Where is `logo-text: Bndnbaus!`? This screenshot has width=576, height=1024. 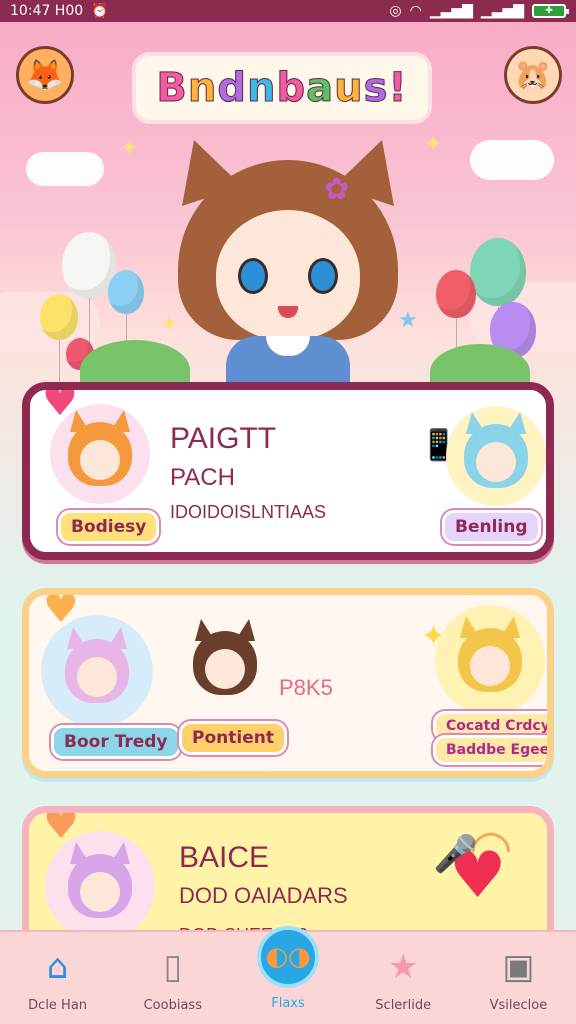 logo-text: Bndnbaus! is located at coordinates (282, 88).